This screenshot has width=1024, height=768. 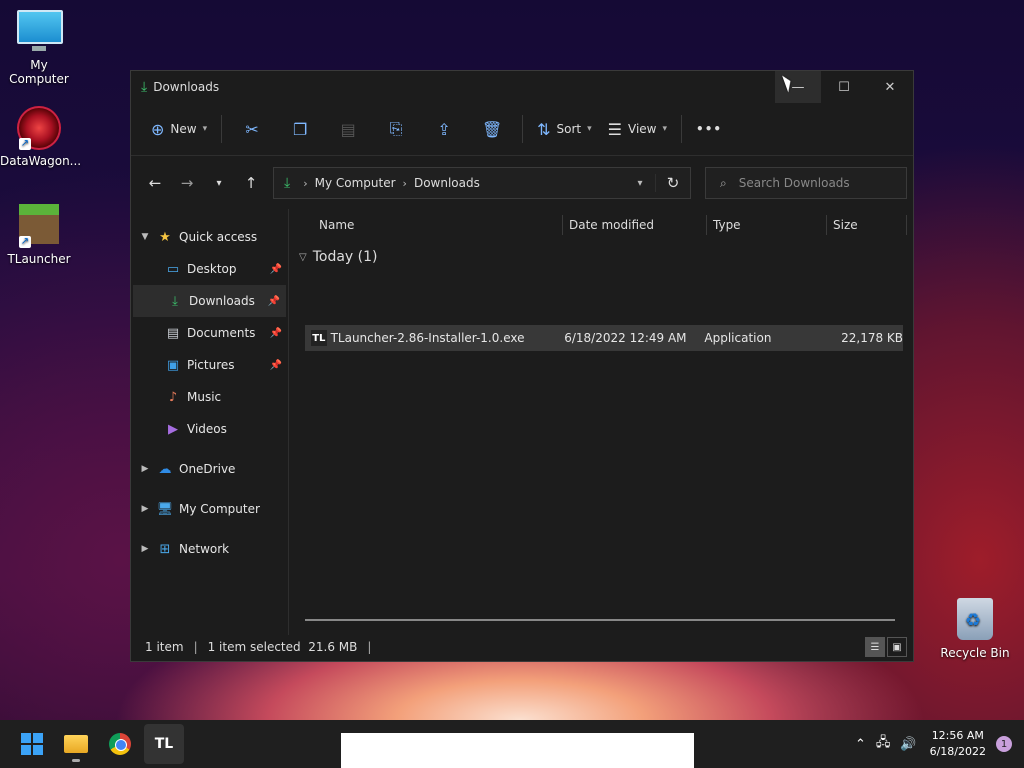 What do you see at coordinates (39, 226) in the screenshot?
I see `minecraft-block-icon: ↗` at bounding box center [39, 226].